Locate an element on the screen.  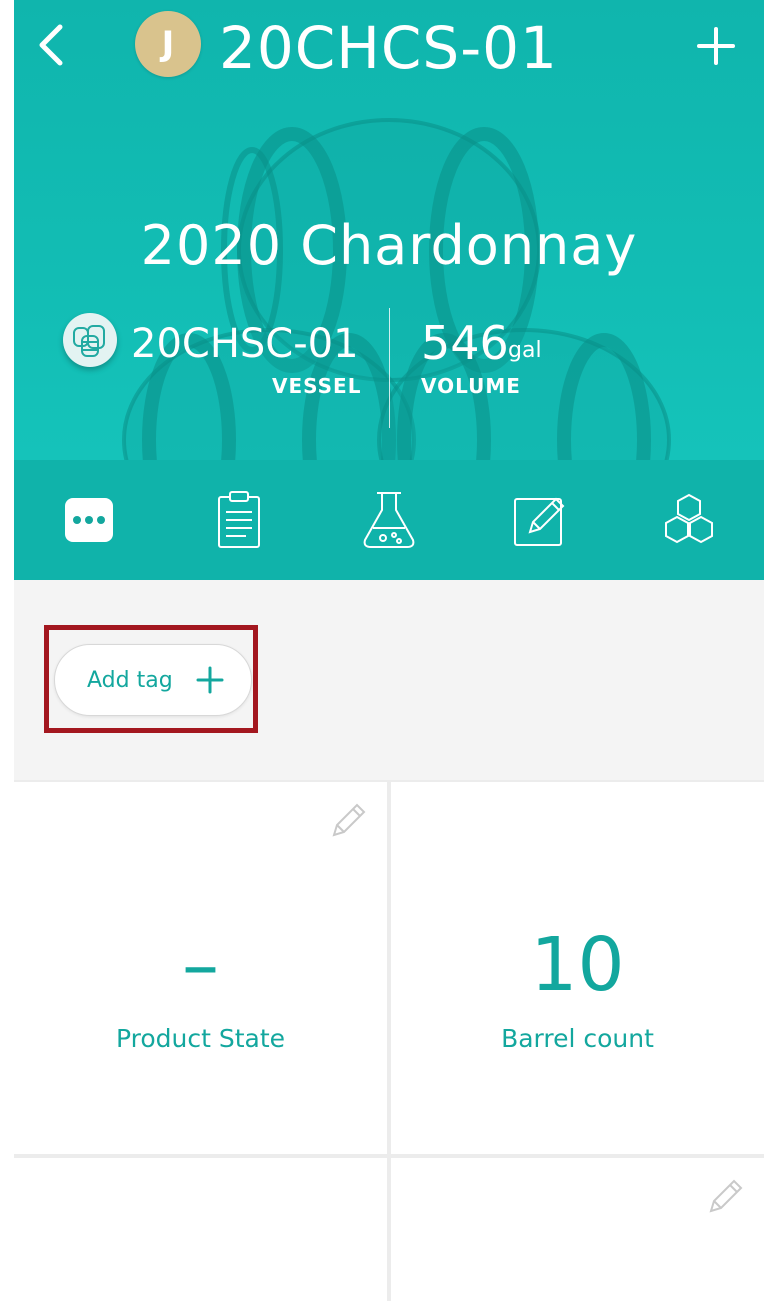
tab-notes is located at coordinates (239, 520).